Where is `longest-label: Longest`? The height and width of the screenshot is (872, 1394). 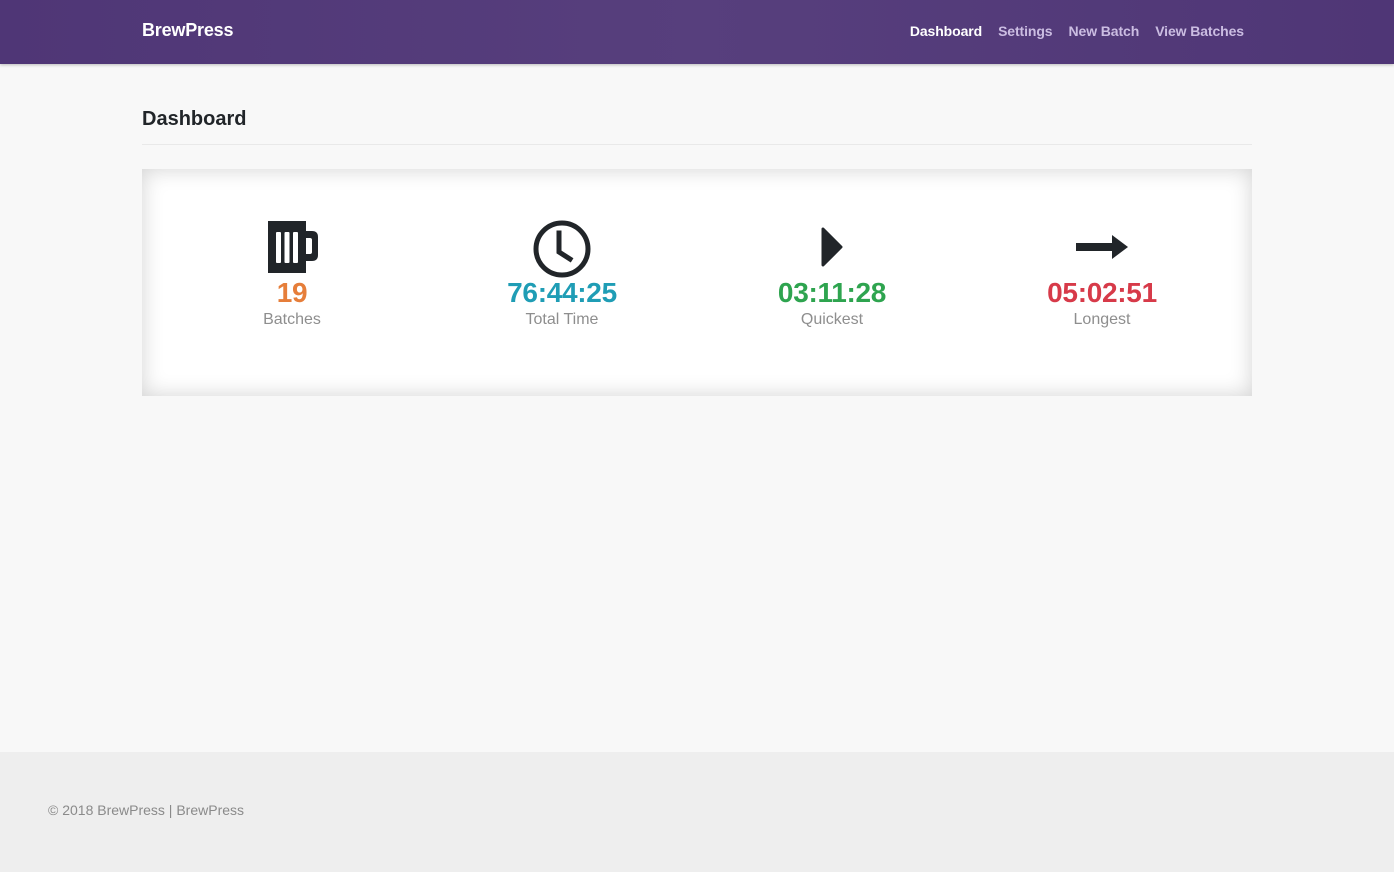 longest-label: Longest is located at coordinates (1102, 319).